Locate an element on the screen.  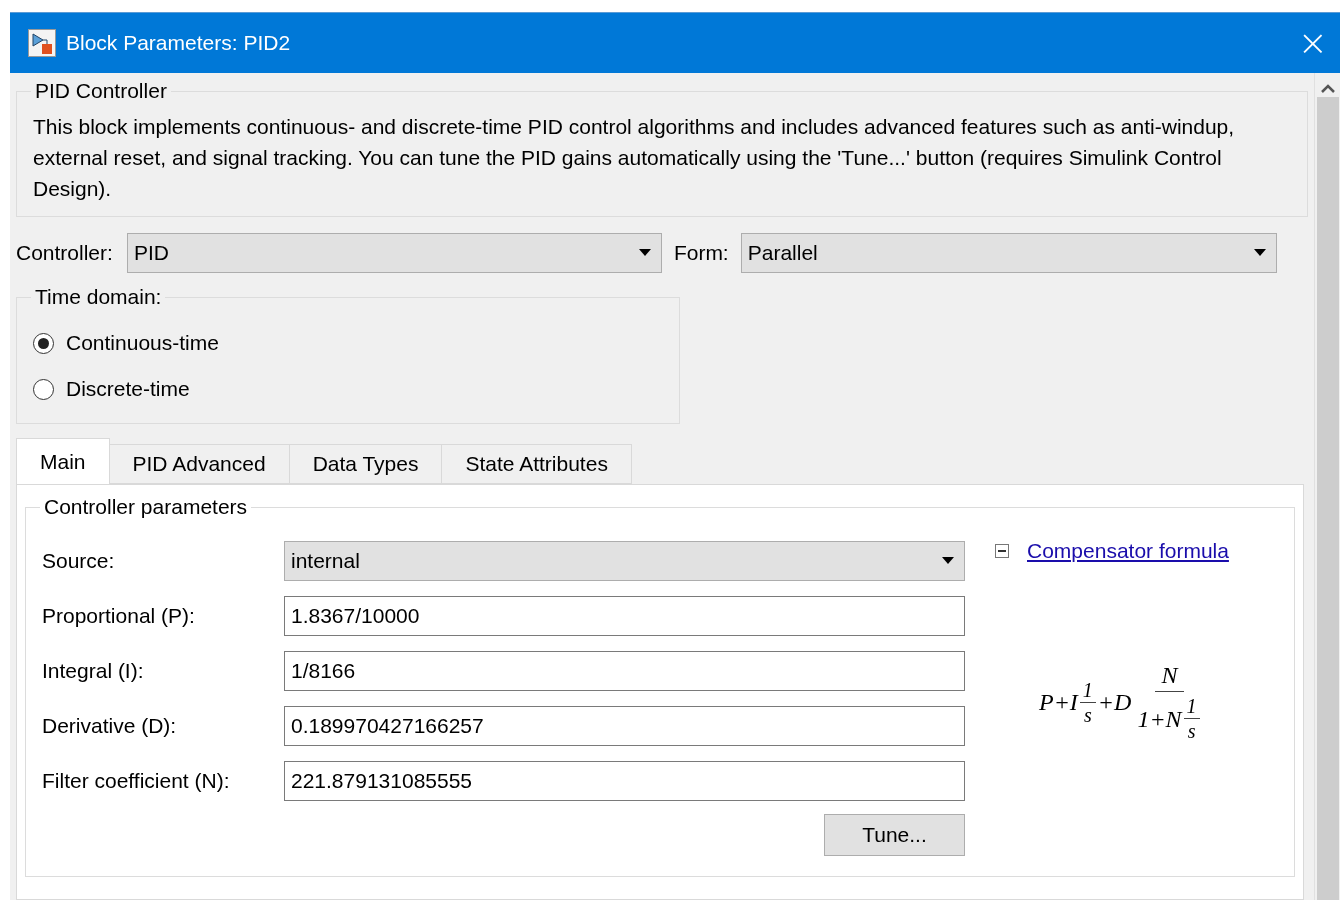
block-icon is located at coordinates (42, 43).